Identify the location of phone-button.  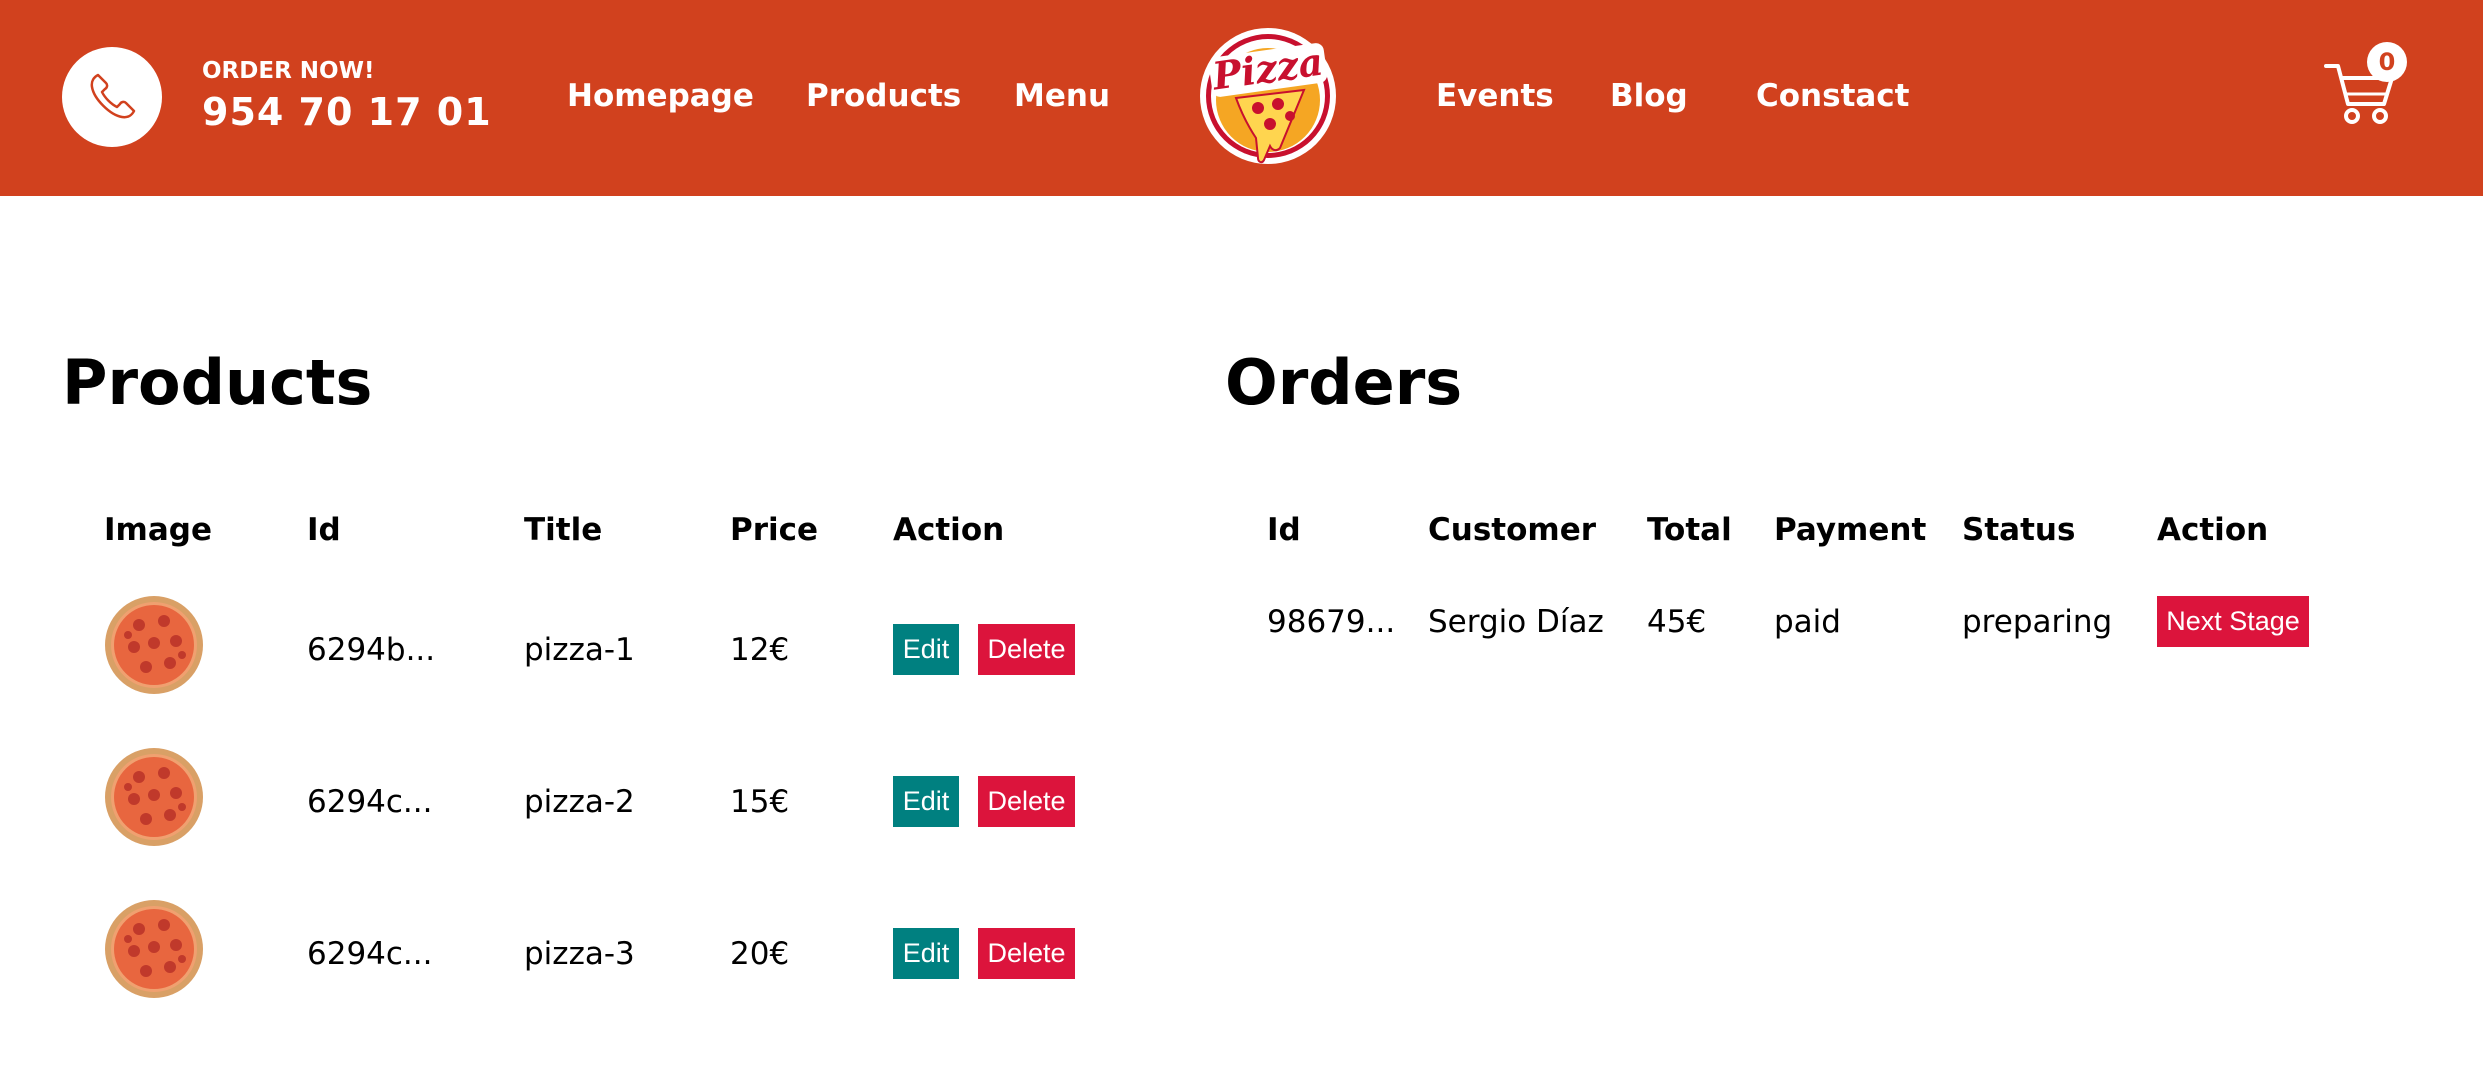
(112, 97).